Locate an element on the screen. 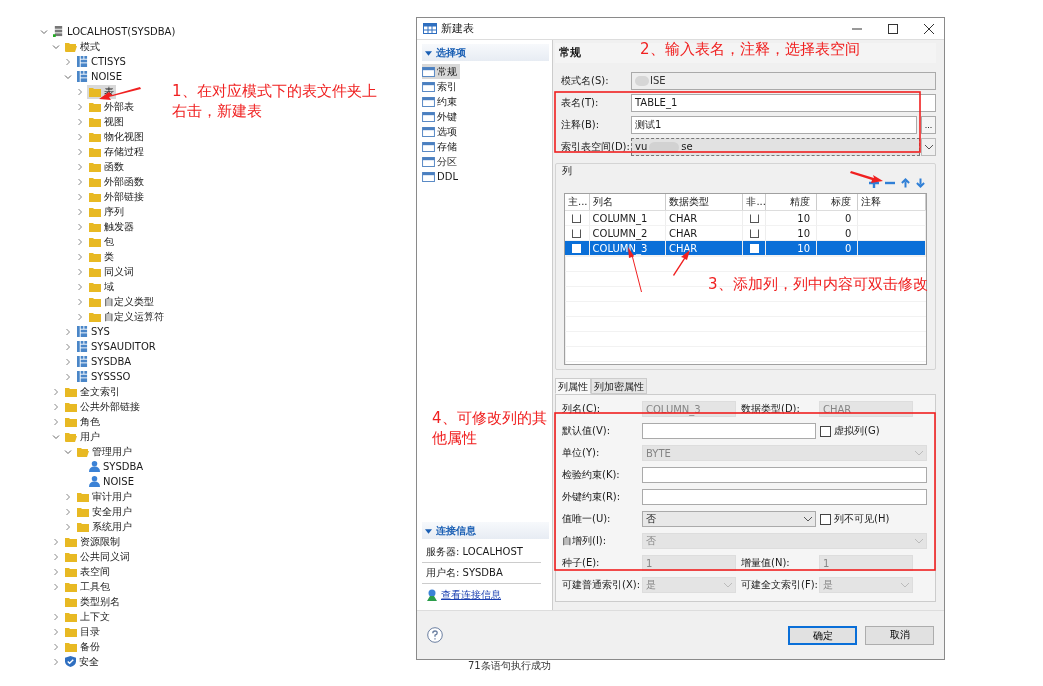 The height and width of the screenshot is (686, 1043). tab: 列属性 is located at coordinates (573, 386).